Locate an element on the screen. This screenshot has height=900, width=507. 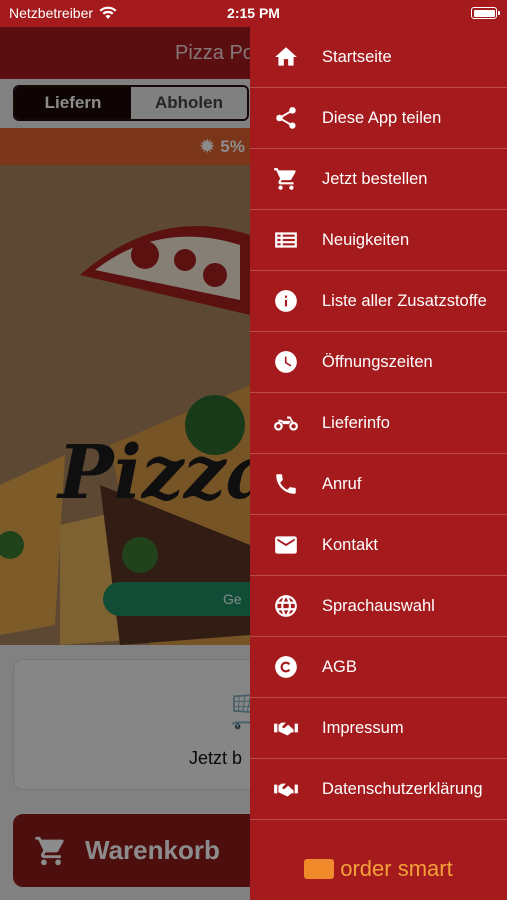
phone-icon is located at coordinates (286, 484).